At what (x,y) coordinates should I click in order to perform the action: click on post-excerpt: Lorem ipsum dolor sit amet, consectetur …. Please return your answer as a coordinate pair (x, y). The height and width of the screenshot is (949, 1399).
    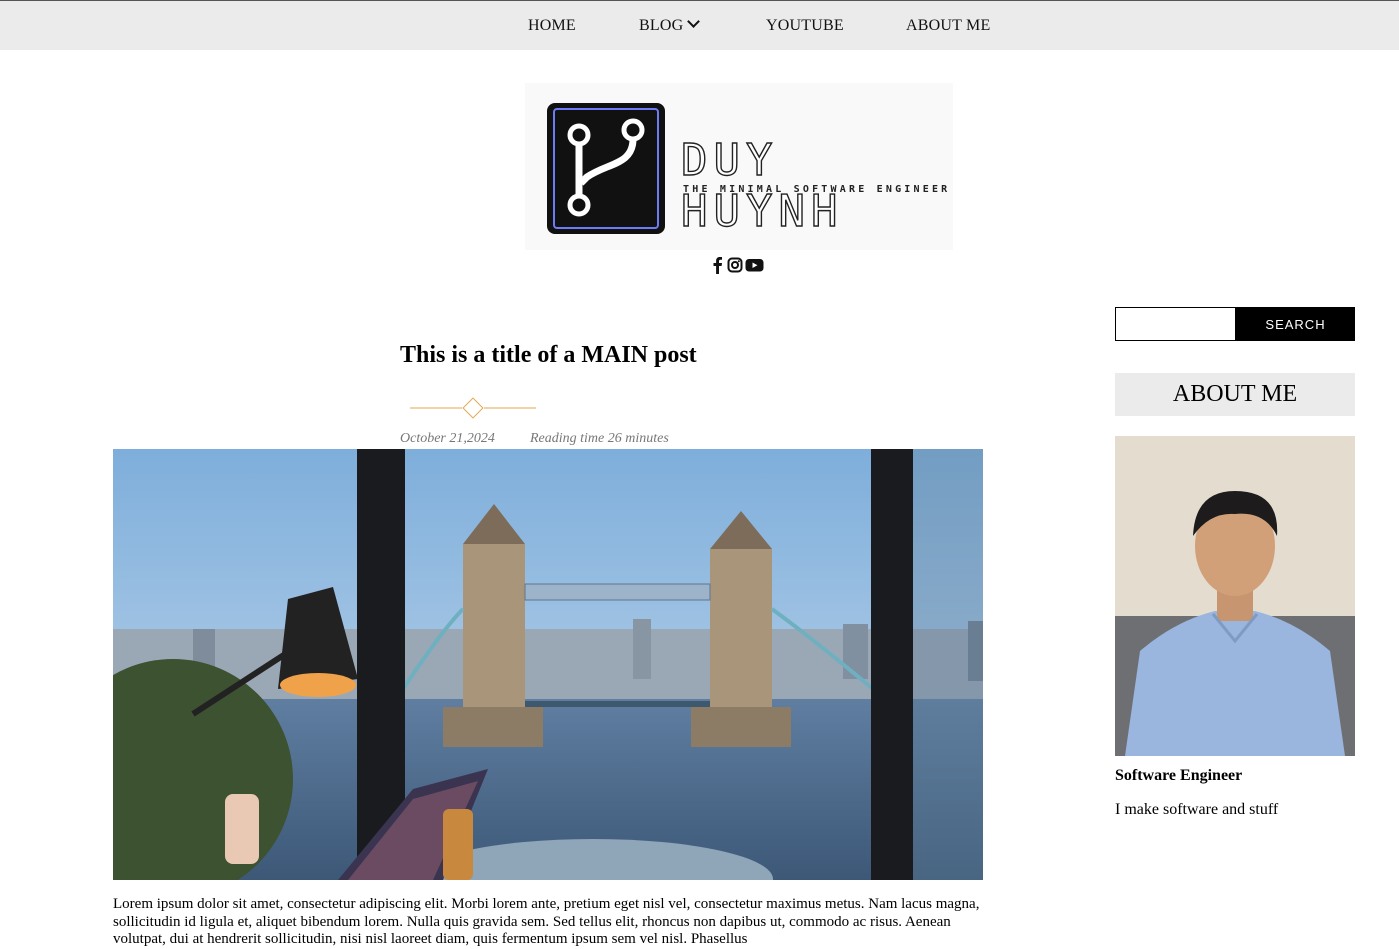
    Looking at the image, I should click on (546, 921).